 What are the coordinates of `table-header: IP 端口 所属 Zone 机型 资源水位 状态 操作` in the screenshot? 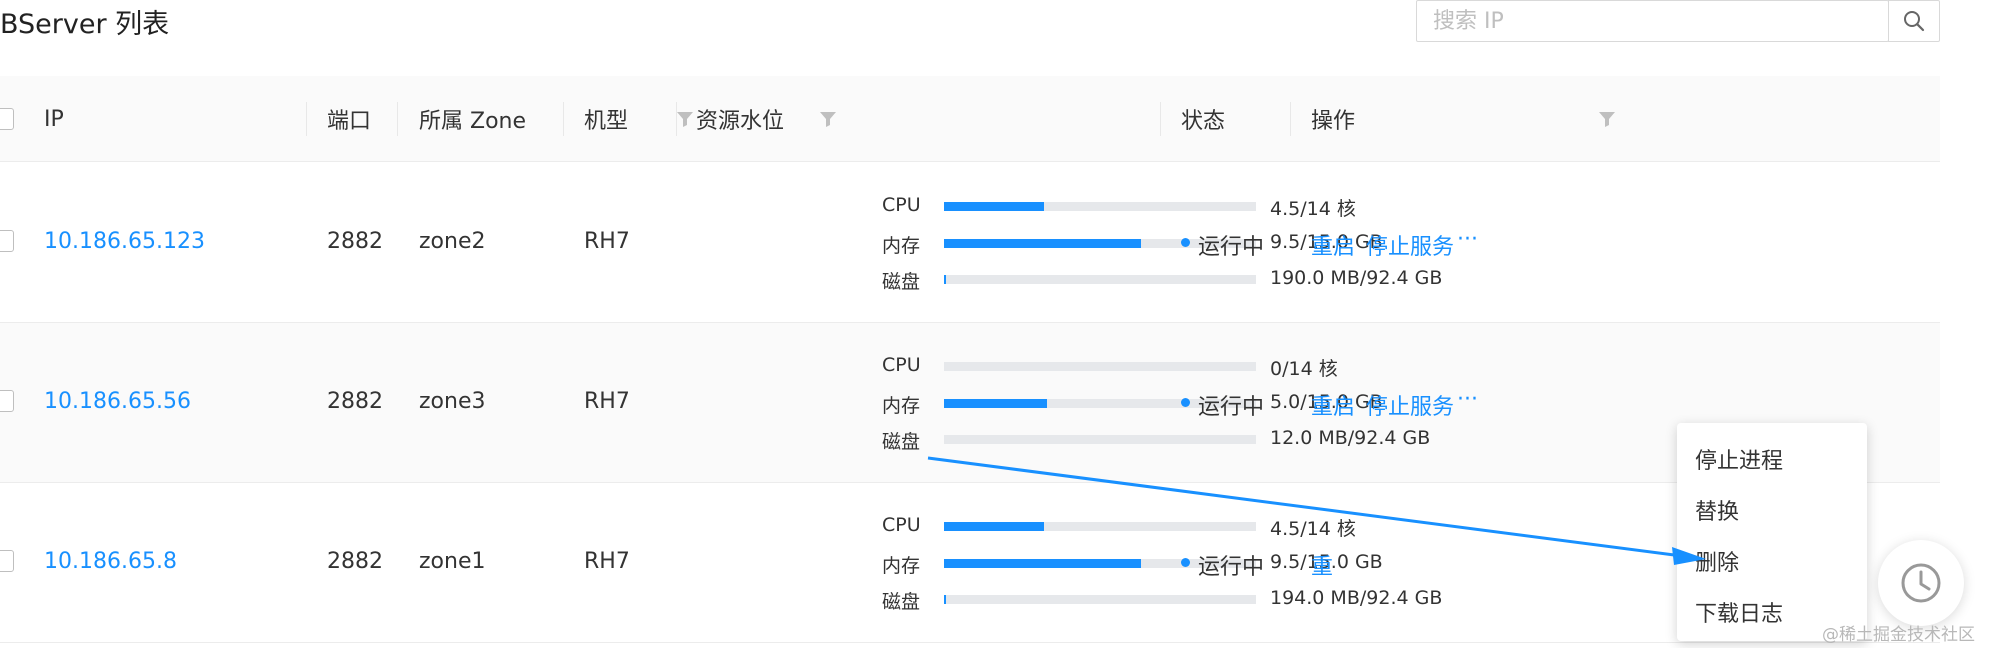 It's located at (970, 119).